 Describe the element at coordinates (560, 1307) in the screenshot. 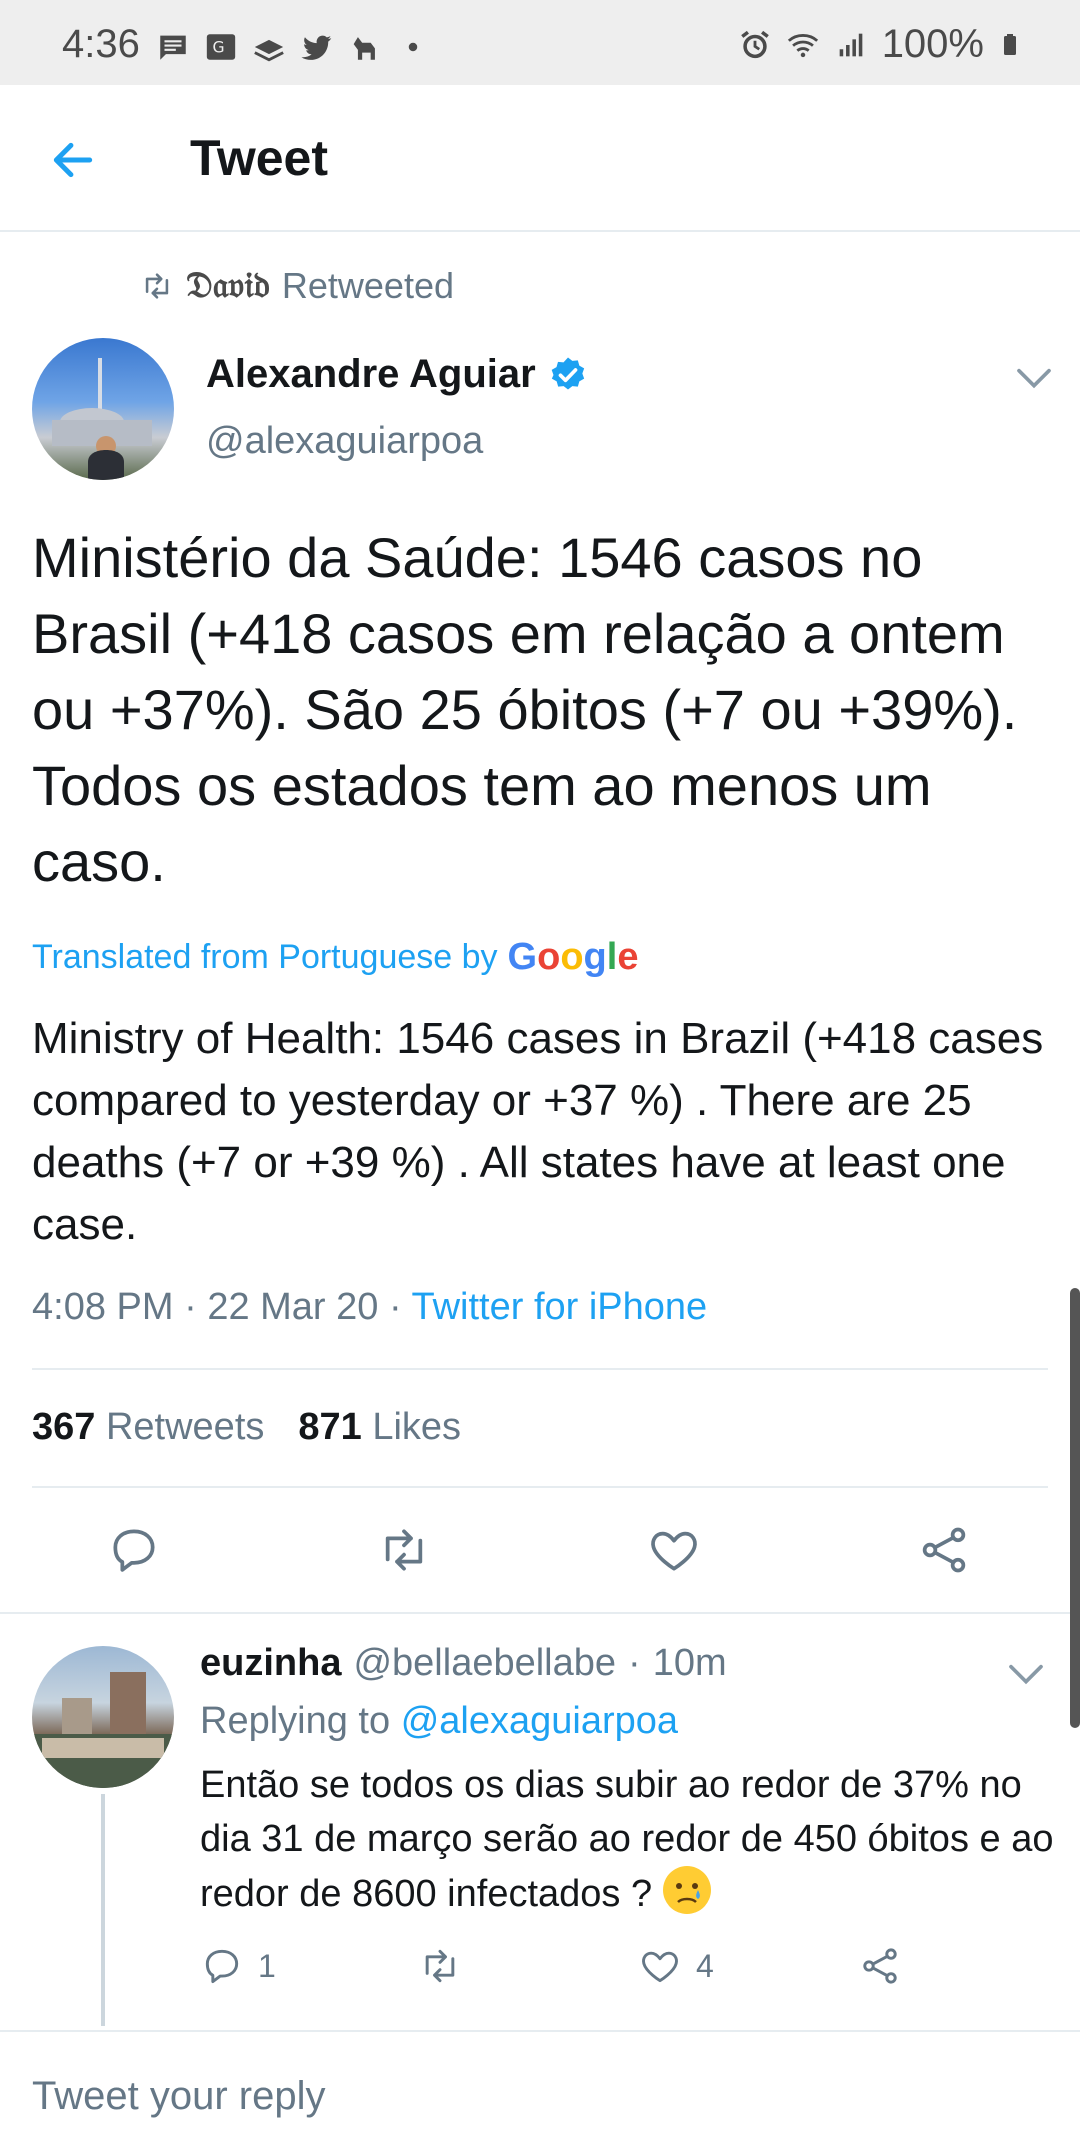

I see `tweet-source-link: Twitter for iPhone` at that location.